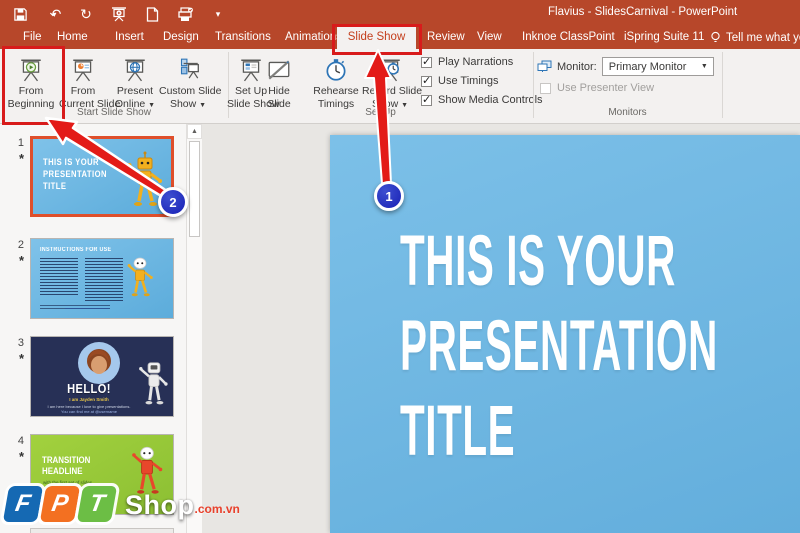 This screenshot has width=800, height=533. I want to click on tab-inknoe-classpoint: Inknoe ClassPoint, so click(568, 37).